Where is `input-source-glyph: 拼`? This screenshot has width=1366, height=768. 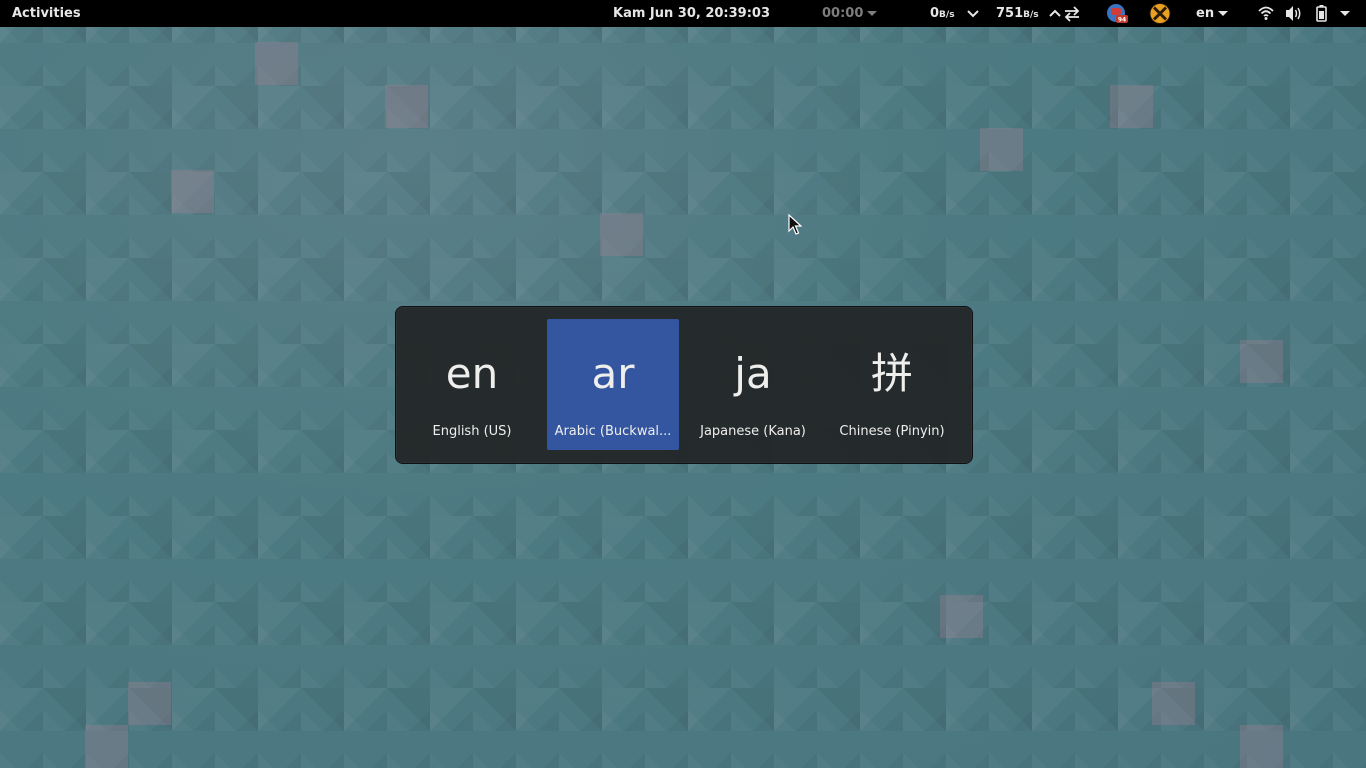 input-source-glyph: 拼 is located at coordinates (891, 373).